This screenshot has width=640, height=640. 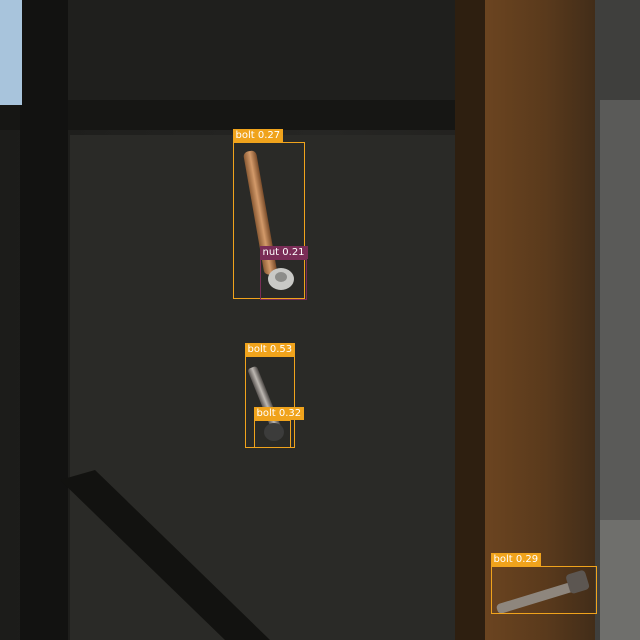 What do you see at coordinates (516, 559) in the screenshot?
I see `bolt-detection-label: bolt 0.29` at bounding box center [516, 559].